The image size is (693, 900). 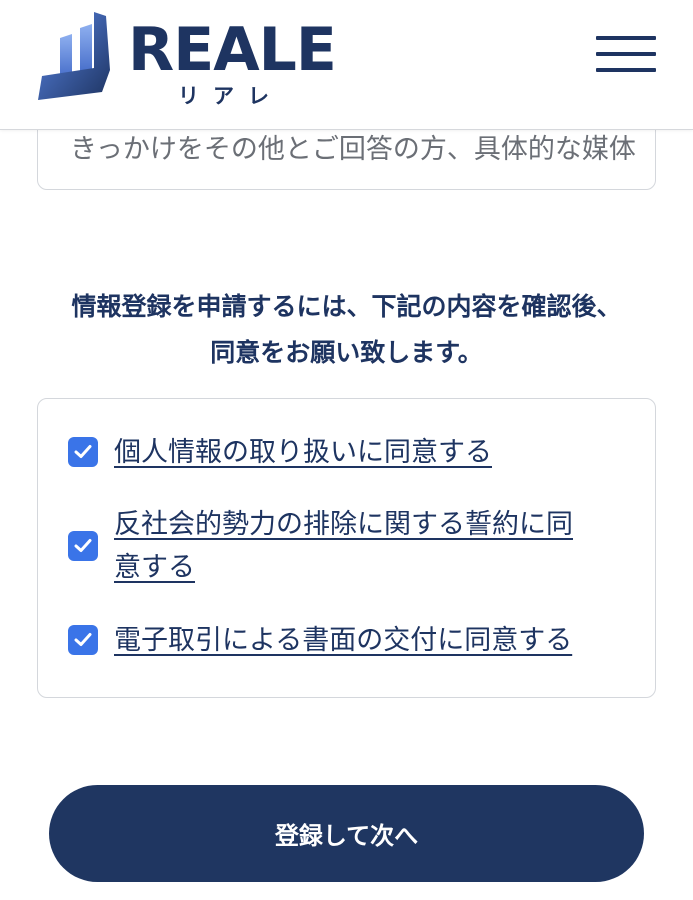 I want to click on consent-label-electronic: 電子取引による書面の交付に同意する, so click(x=374, y=640).